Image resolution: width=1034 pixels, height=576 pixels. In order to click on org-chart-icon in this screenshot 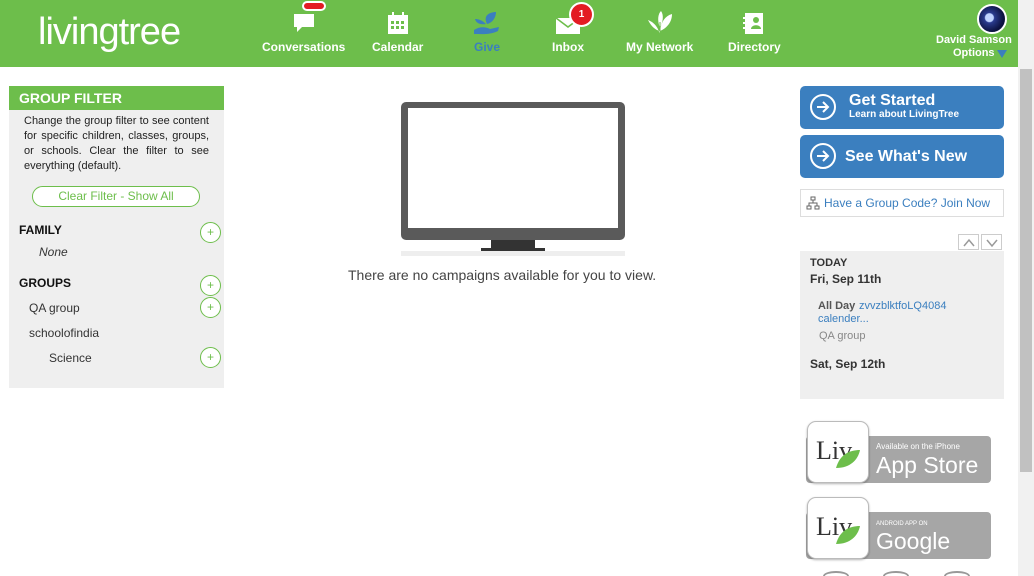, I will do `click(813, 203)`.